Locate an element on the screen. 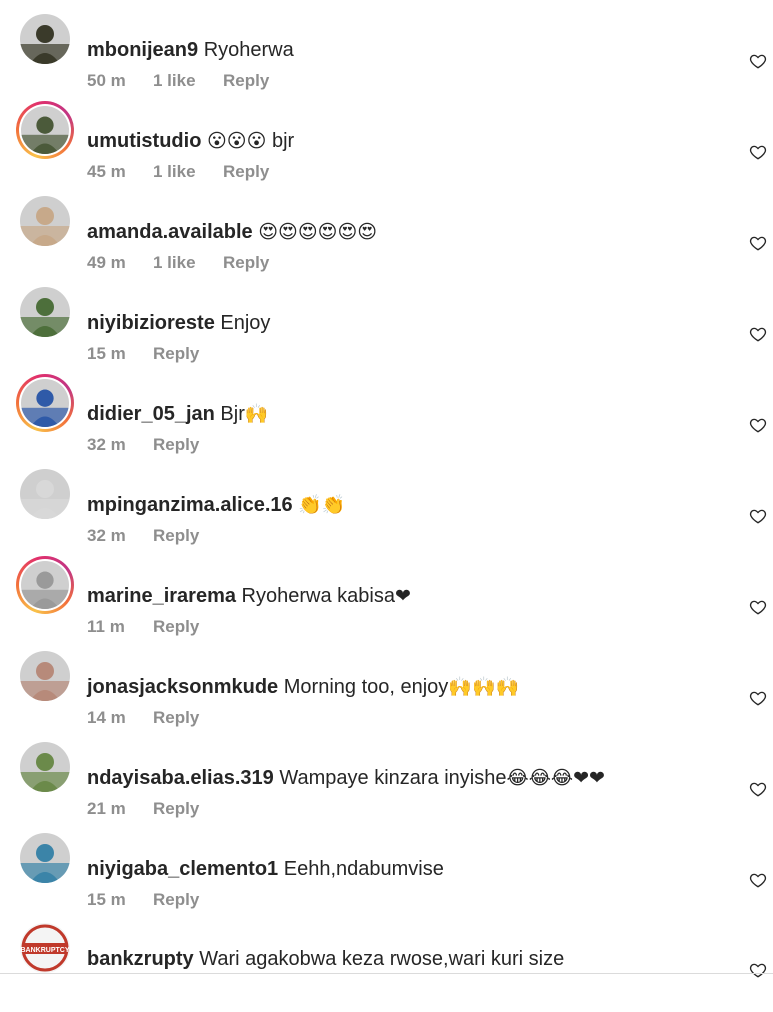 The height and width of the screenshot is (1012, 773). username: umutistudio is located at coordinates (144, 141).